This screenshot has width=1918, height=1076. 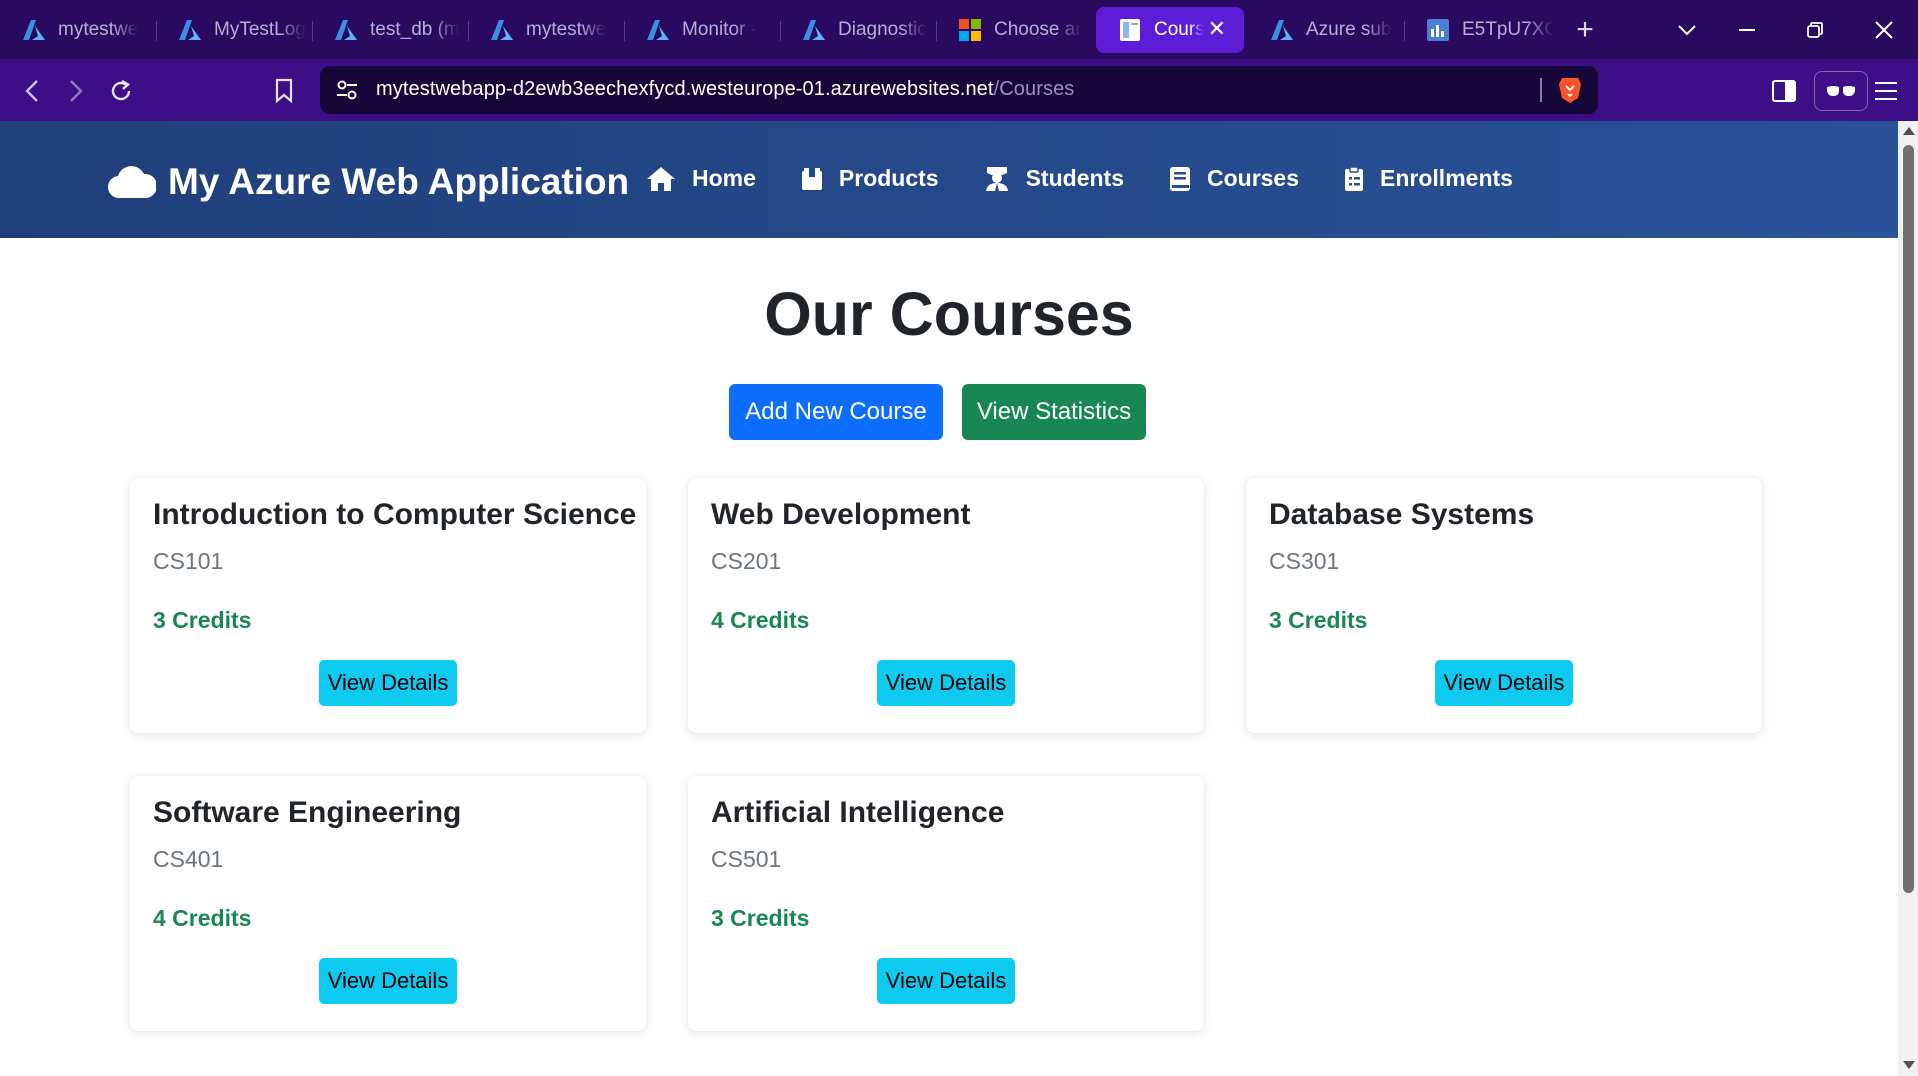 What do you see at coordinates (746, 561) in the screenshot?
I see `course-code: CS201` at bounding box center [746, 561].